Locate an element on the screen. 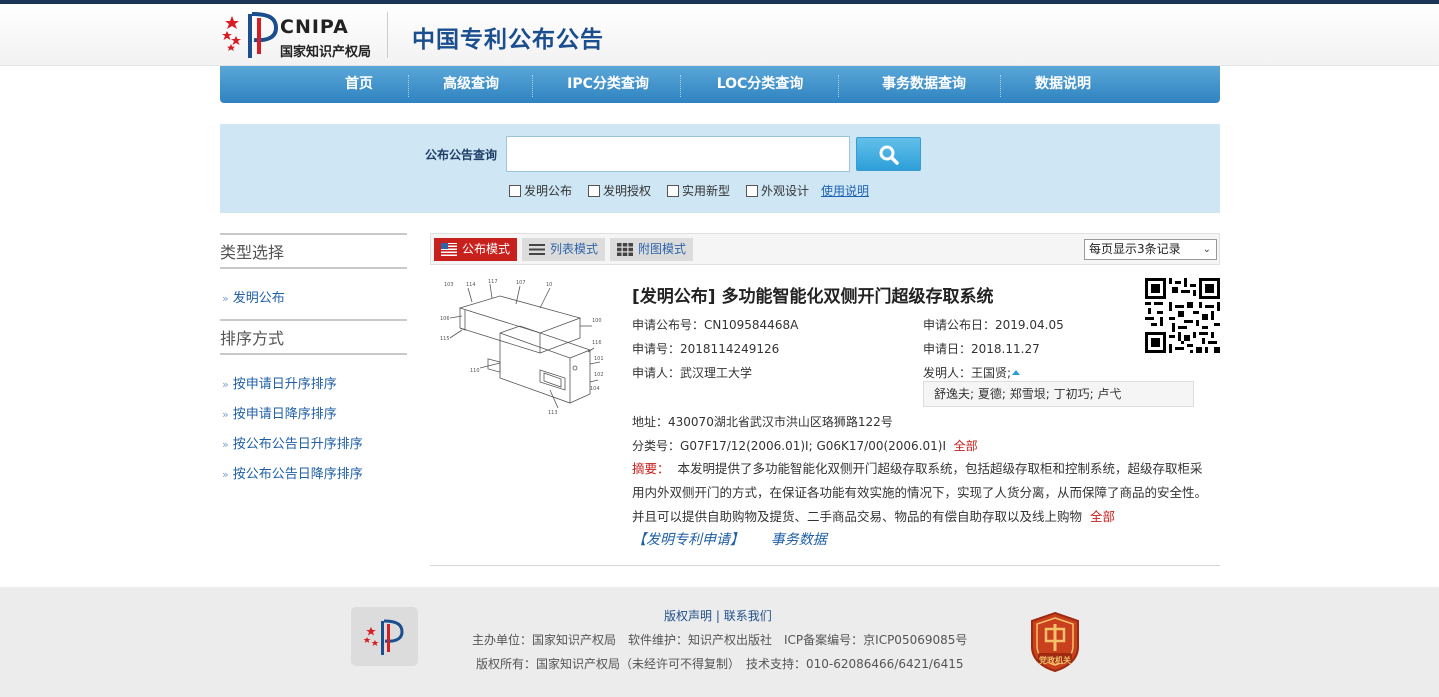 This screenshot has height=697, width=1439. drawing-mode-button: 附图模式 is located at coordinates (651, 249).